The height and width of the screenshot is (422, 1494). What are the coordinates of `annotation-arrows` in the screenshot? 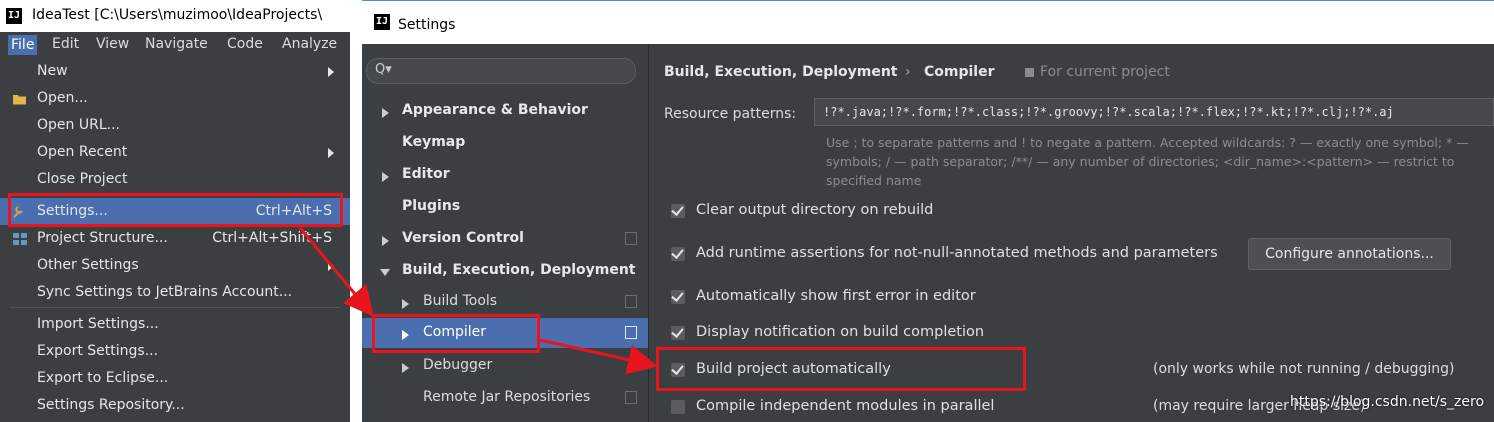 It's located at (478, 301).